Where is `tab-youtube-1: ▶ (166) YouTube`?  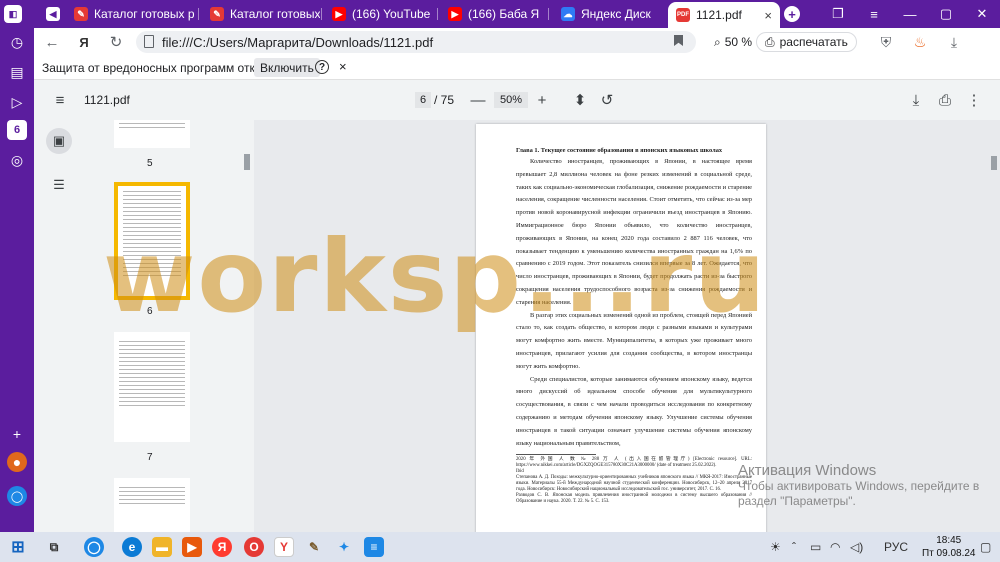
tab-youtube-1: ▶ (166) YouTube is located at coordinates (379, 14).